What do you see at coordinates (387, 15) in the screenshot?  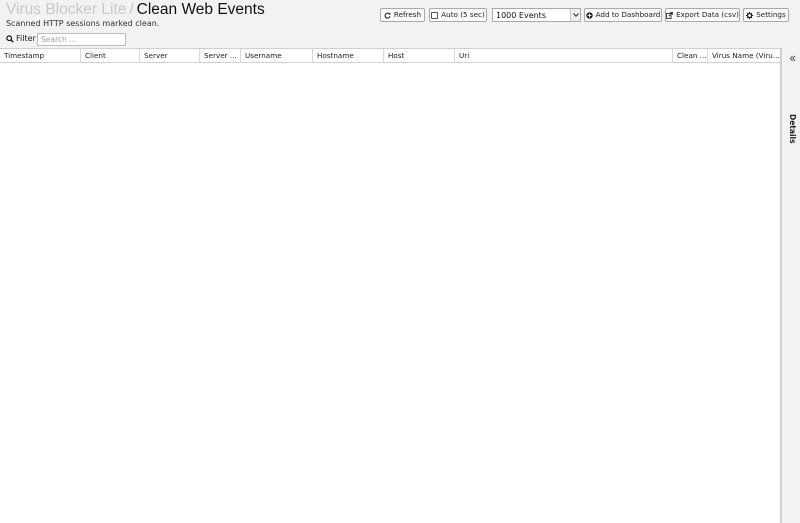 I see `refresh-icon` at bounding box center [387, 15].